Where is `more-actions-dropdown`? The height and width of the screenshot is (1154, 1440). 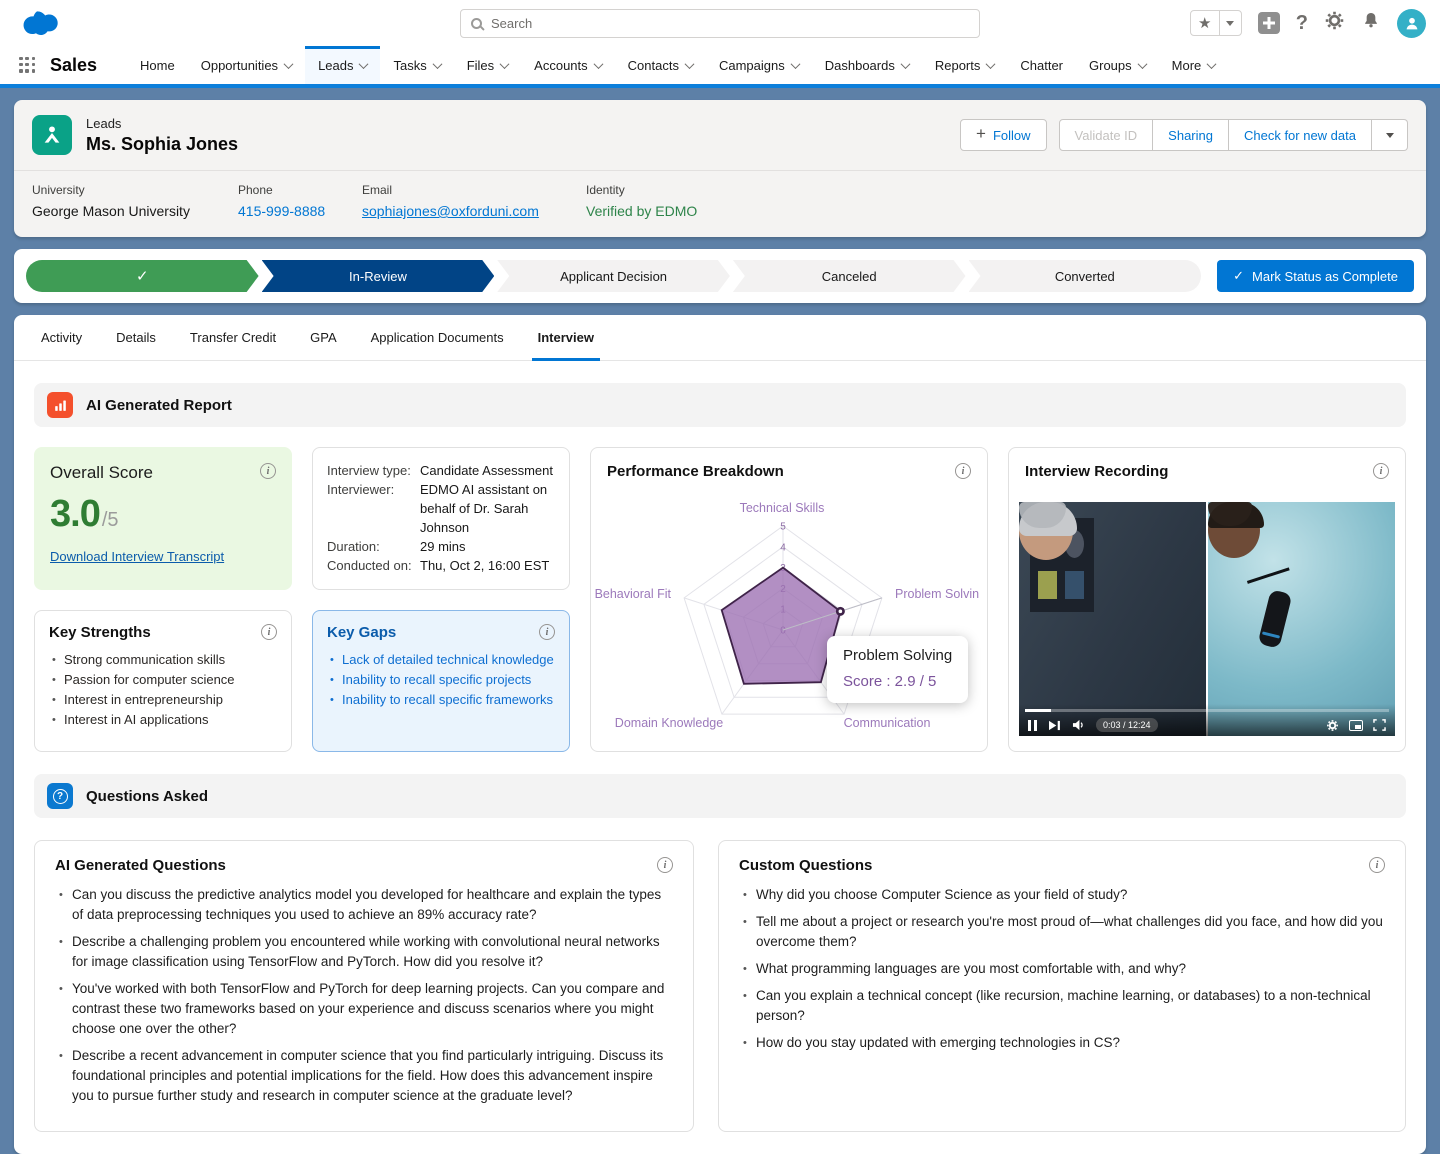 more-actions-dropdown is located at coordinates (1390, 135).